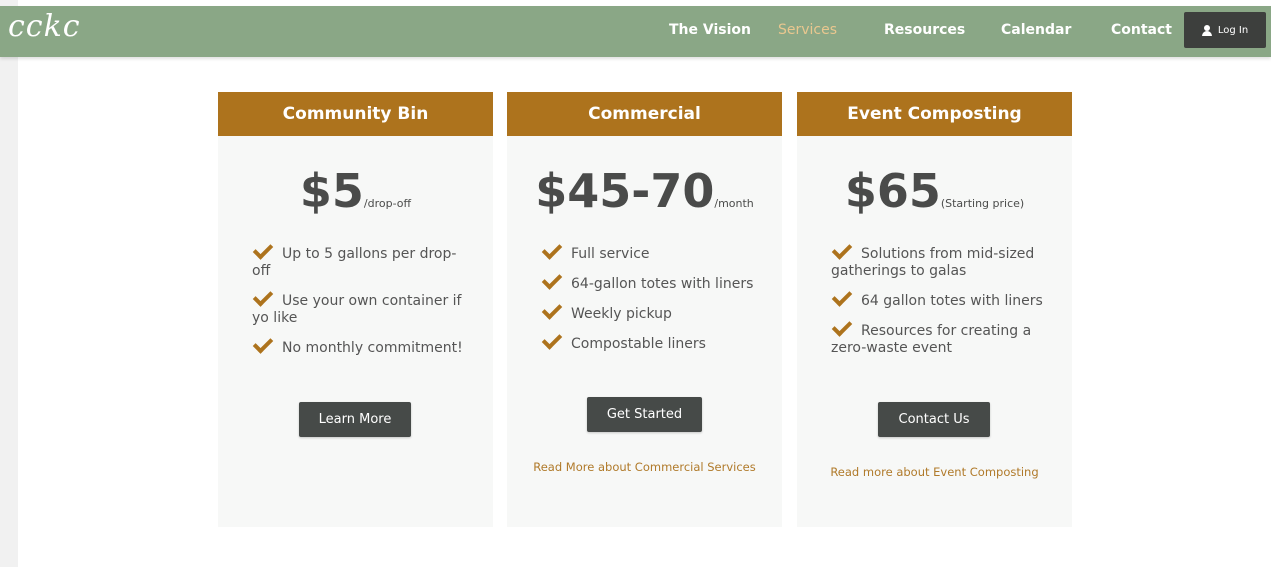 This screenshot has height=567, width=1271. Describe the element at coordinates (652, 311) in the screenshot. I see `feature-item: Weekly pickup` at that location.